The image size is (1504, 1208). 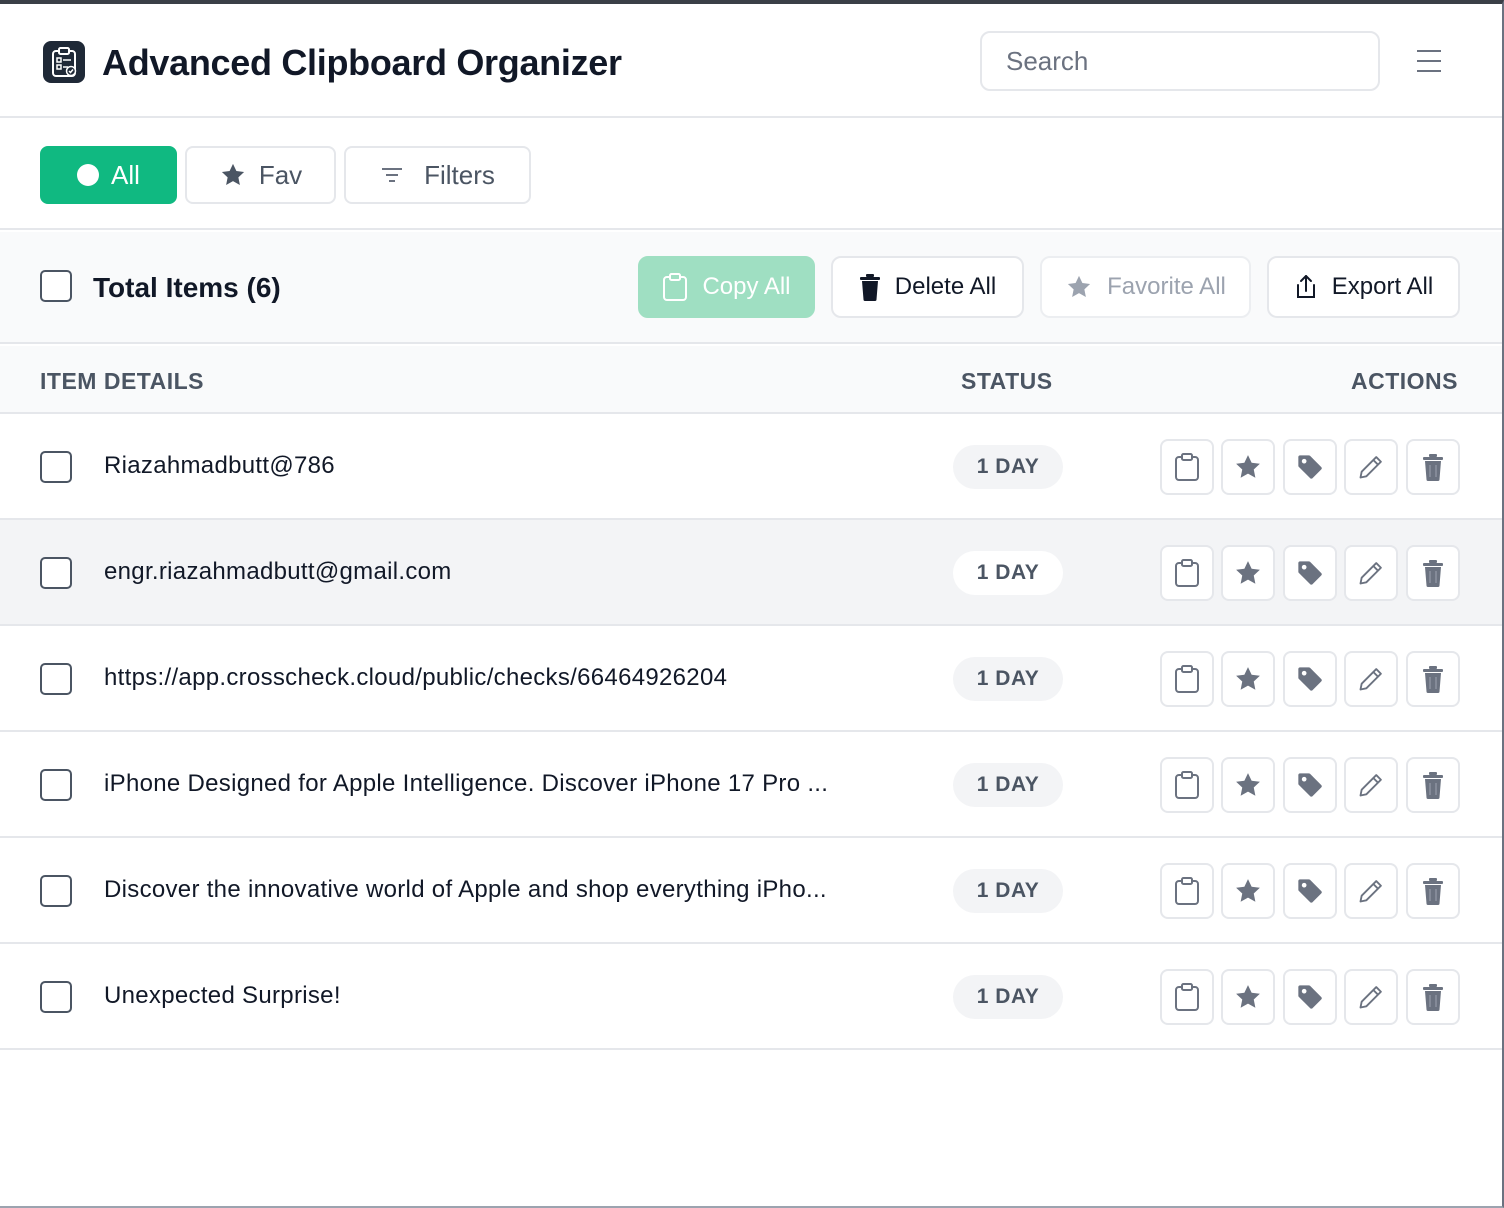 I want to click on delete-all-button: Delete All, so click(x=927, y=287).